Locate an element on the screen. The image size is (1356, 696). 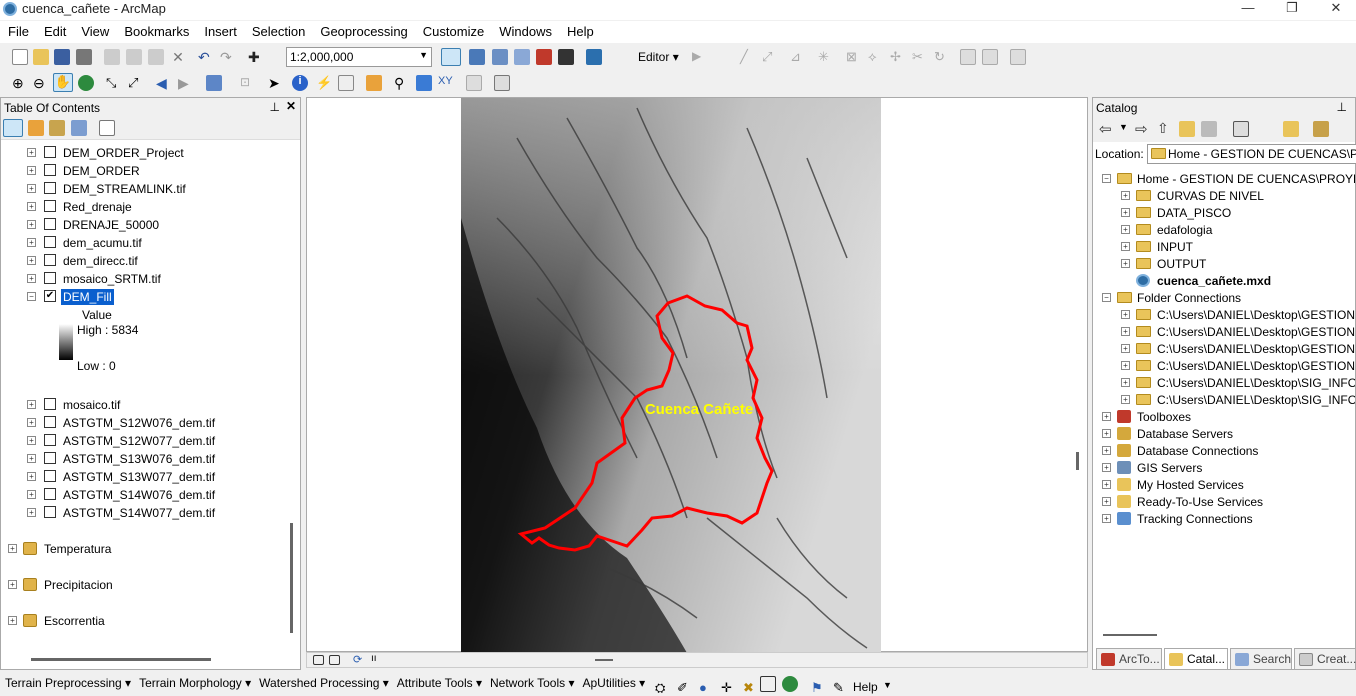
editor-toolbar-icon is located at coordinates (451, 57).